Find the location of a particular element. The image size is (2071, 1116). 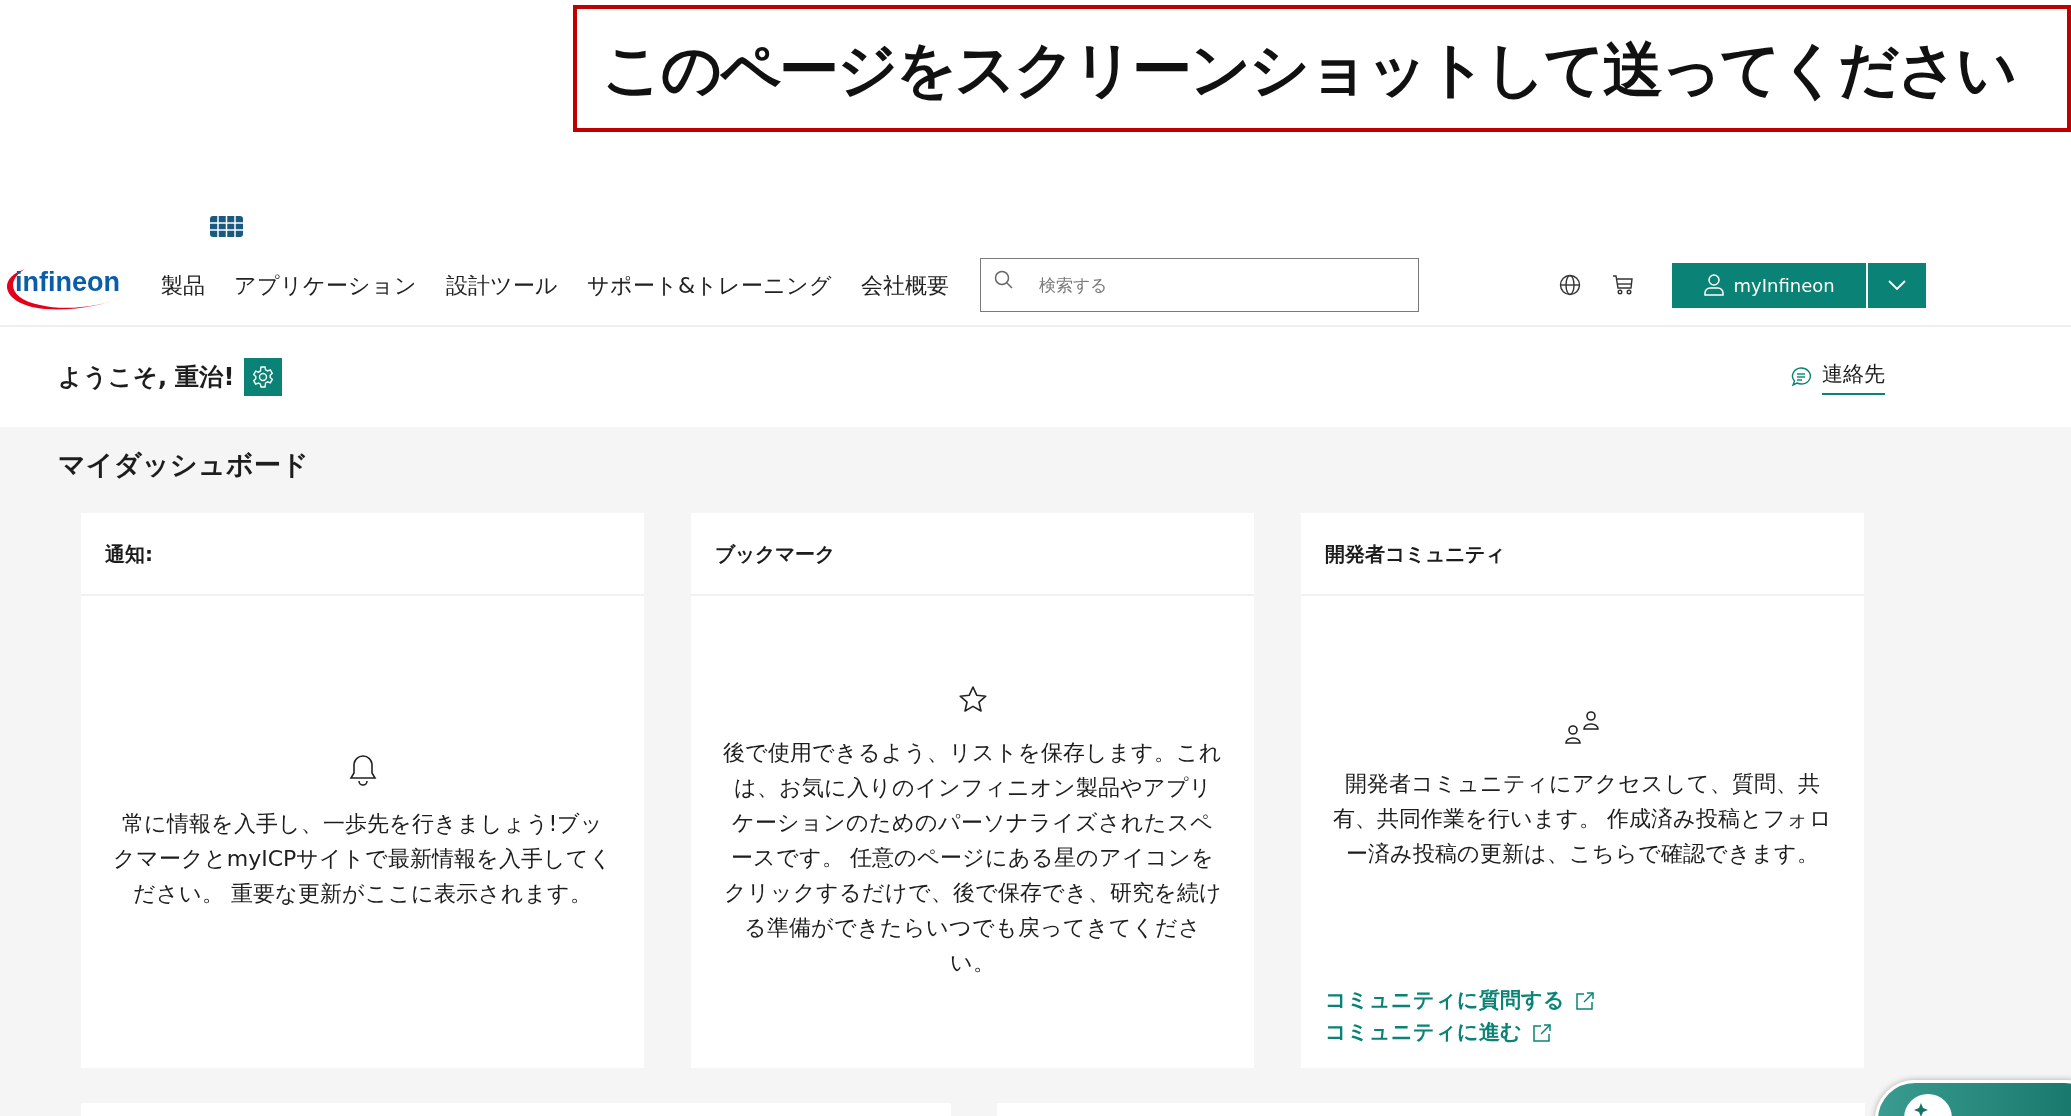

settings-button is located at coordinates (263, 377).